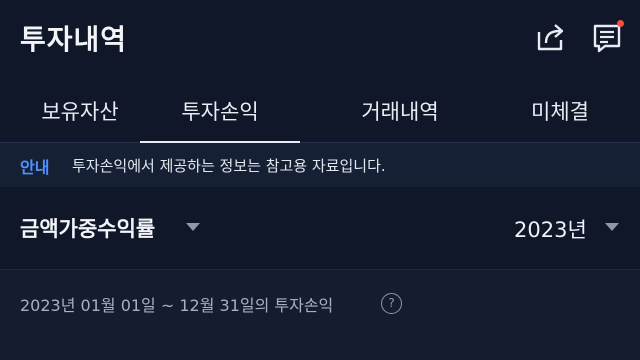 The image size is (640, 360). Describe the element at coordinates (74, 39) in the screenshot. I see `page-title: 투자내역` at that location.